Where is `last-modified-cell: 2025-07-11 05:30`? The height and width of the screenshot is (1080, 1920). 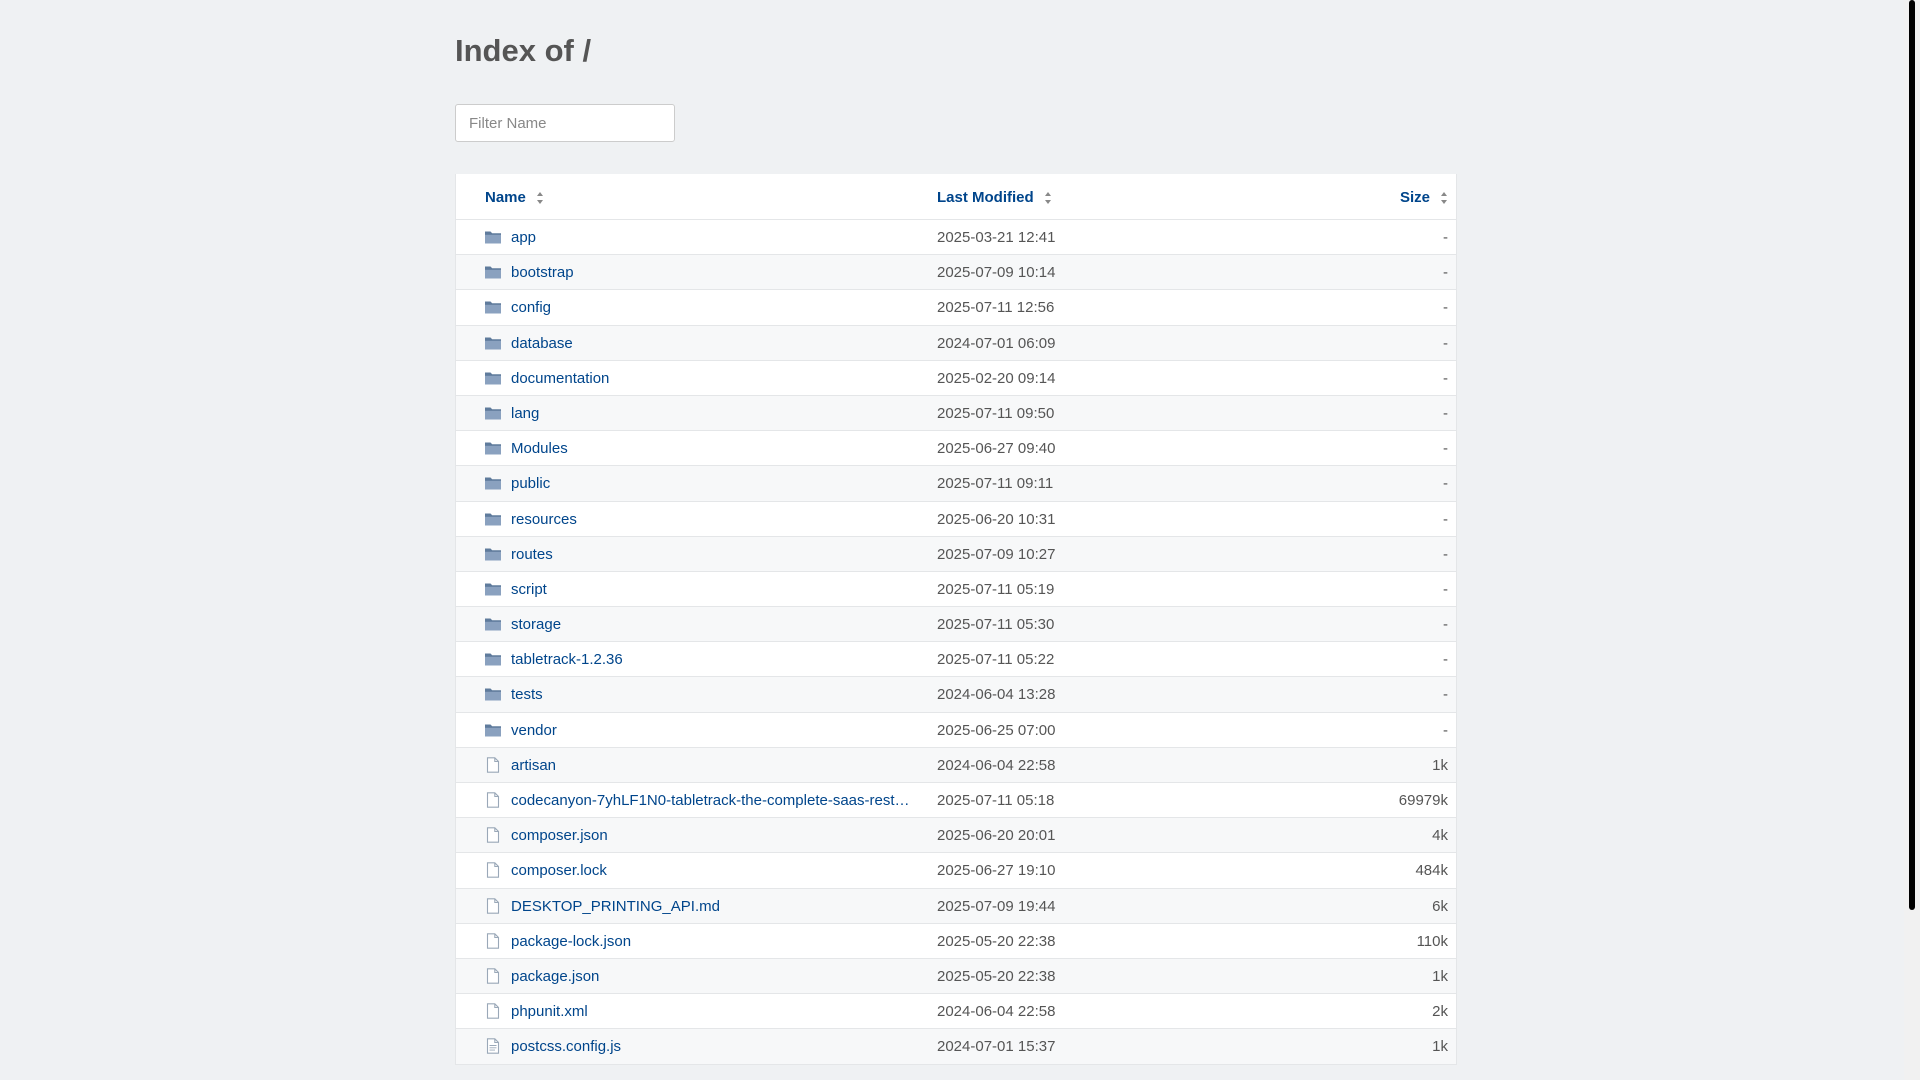 last-modified-cell: 2025-07-11 05:30 is located at coordinates (996, 625).